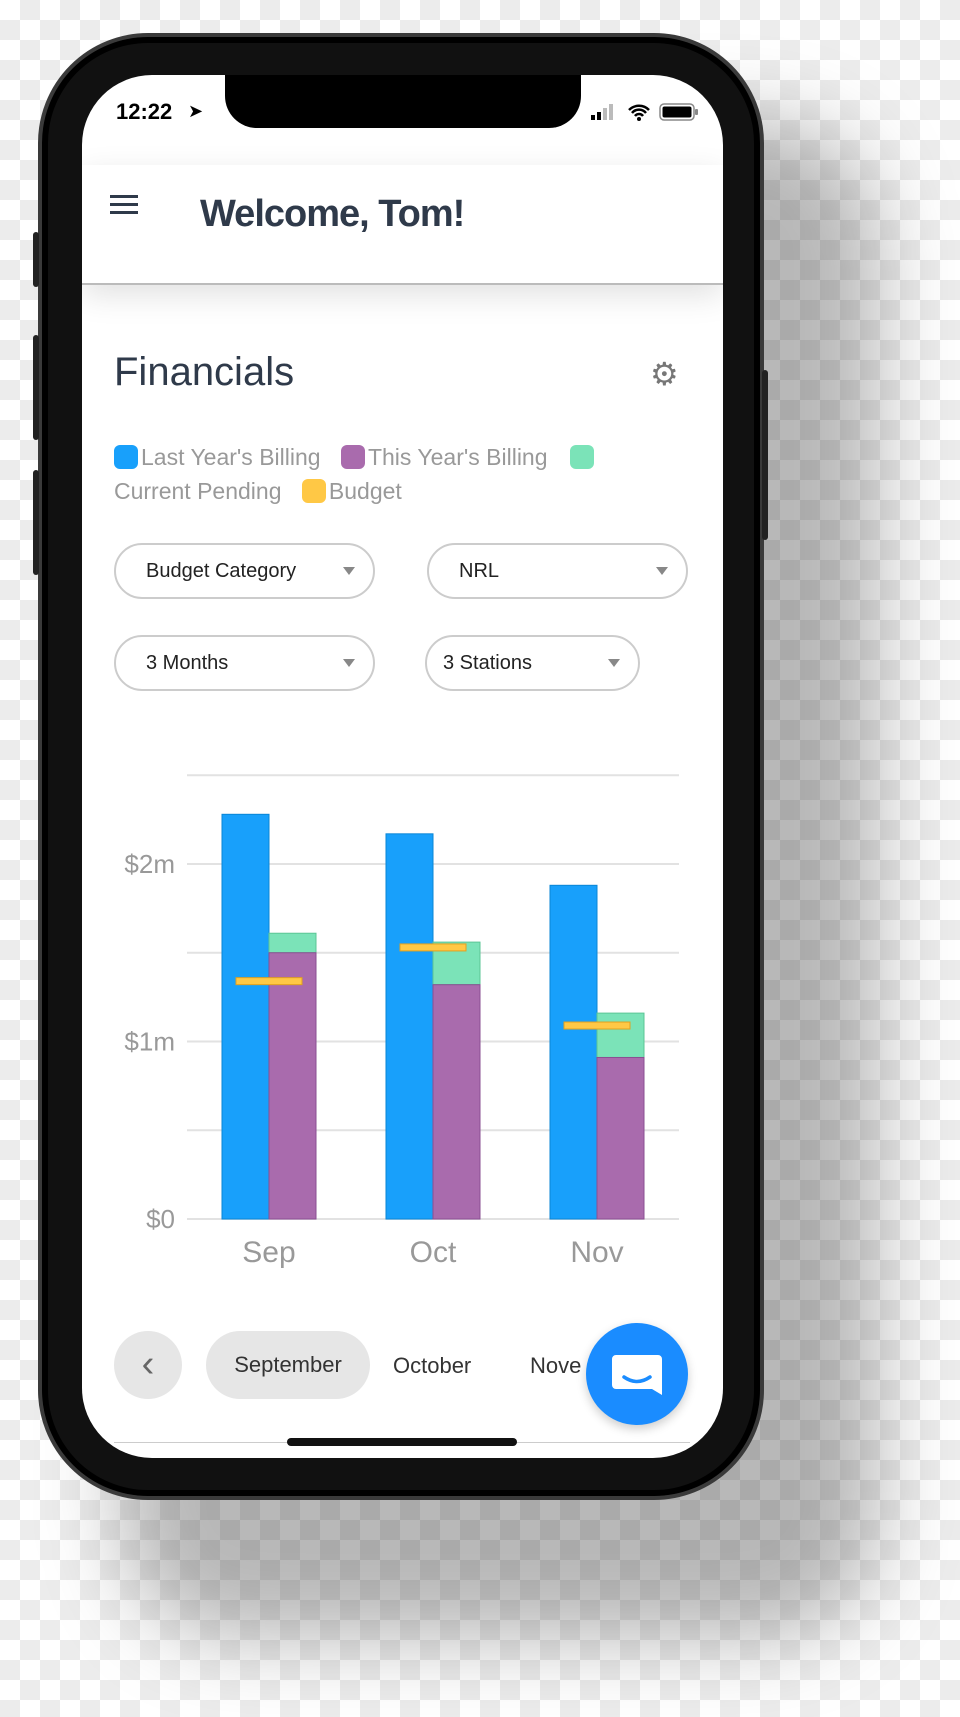 The image size is (960, 1717). What do you see at coordinates (402, 1442) in the screenshot?
I see `home-indicator` at bounding box center [402, 1442].